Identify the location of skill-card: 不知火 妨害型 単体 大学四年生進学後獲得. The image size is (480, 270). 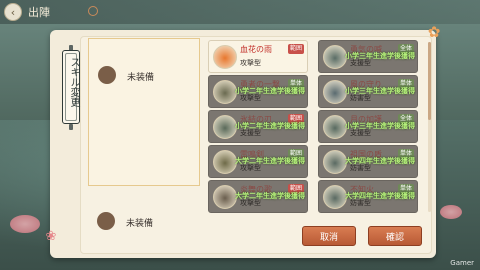
(368, 196).